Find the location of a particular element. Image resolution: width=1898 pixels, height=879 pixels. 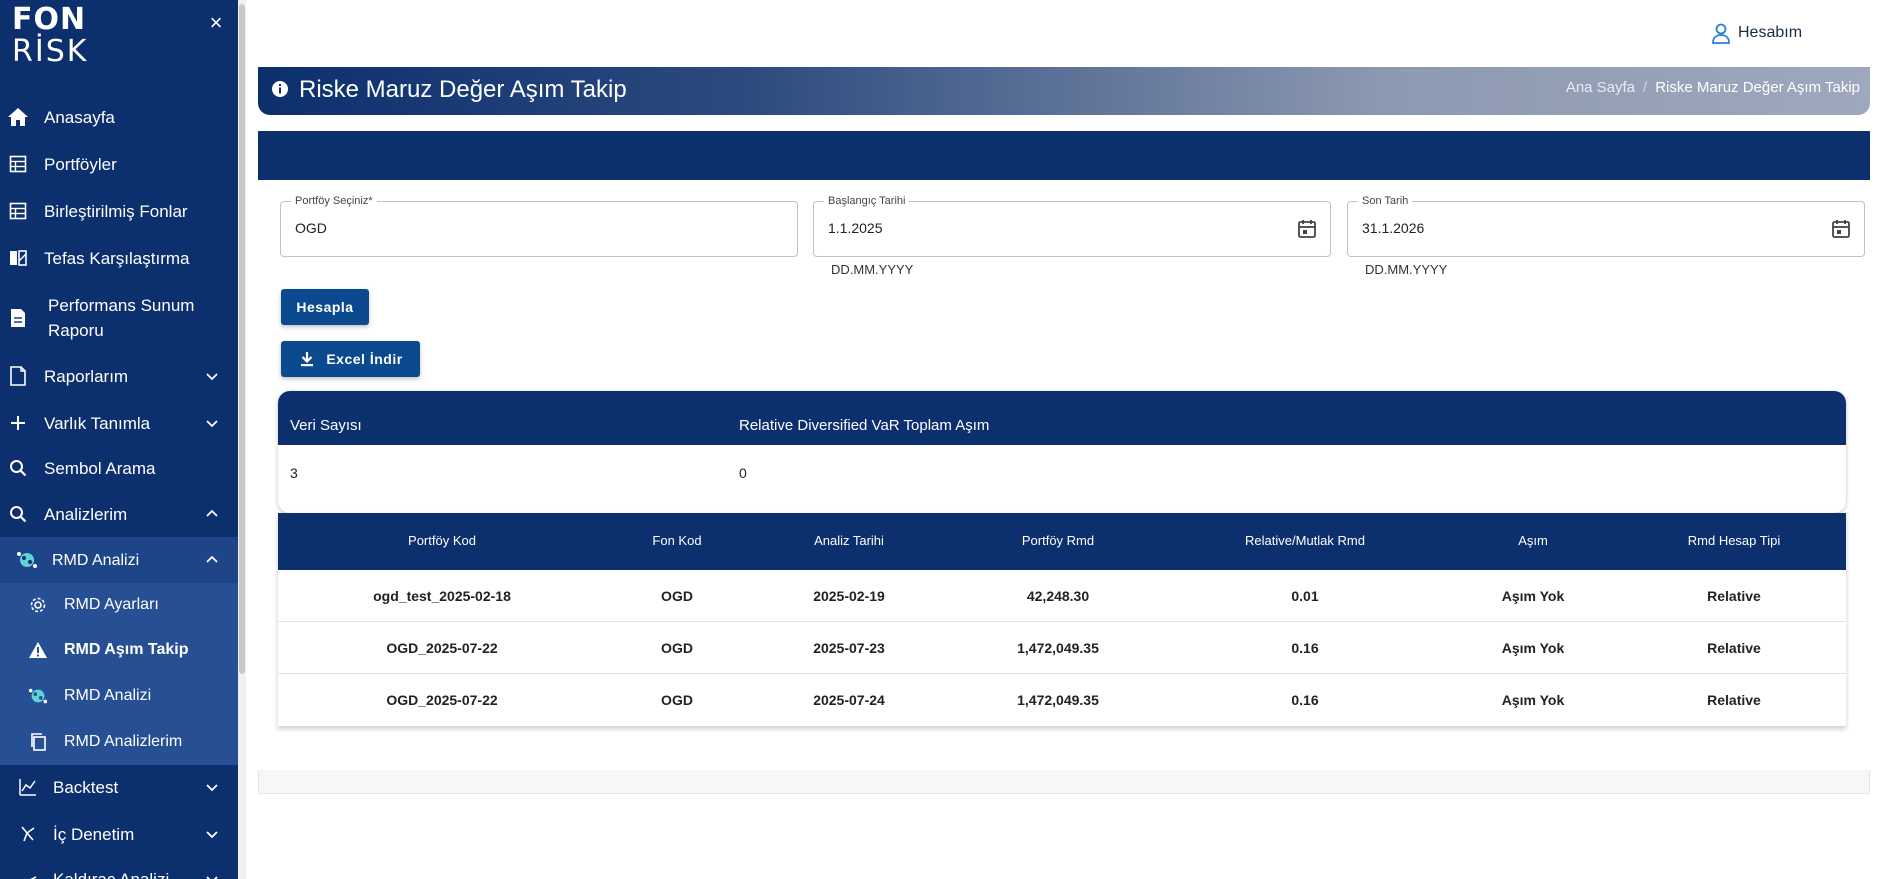

sidebar-item-portfoyler: Portföyler is located at coordinates (119, 164).